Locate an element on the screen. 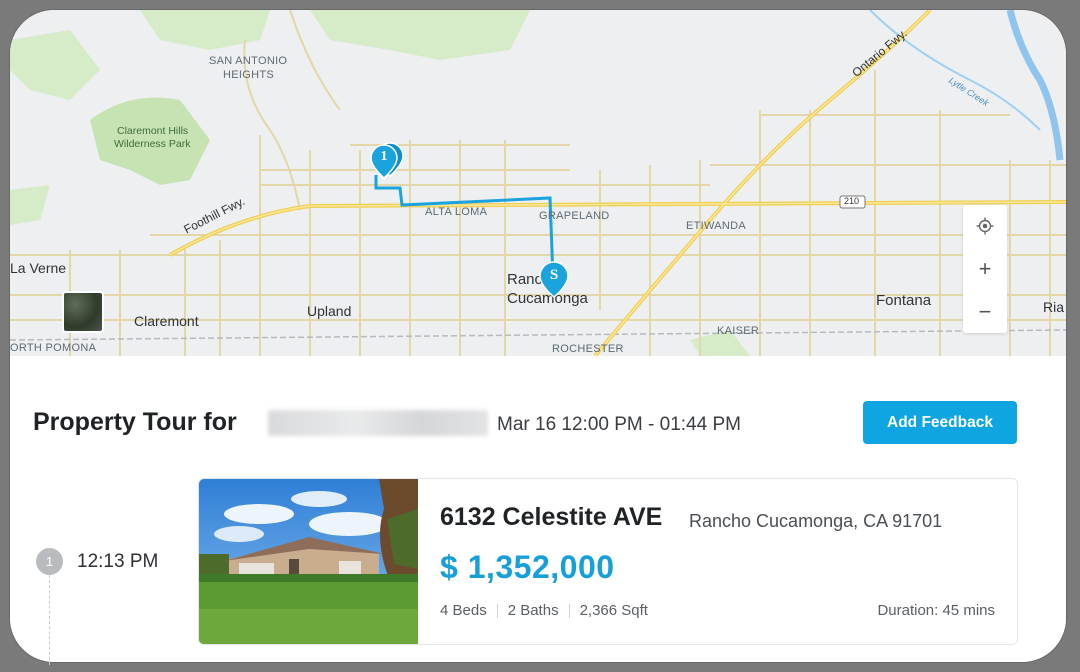 This screenshot has width=1080, height=672. tour-title: Property Tour for is located at coordinates (135, 422).